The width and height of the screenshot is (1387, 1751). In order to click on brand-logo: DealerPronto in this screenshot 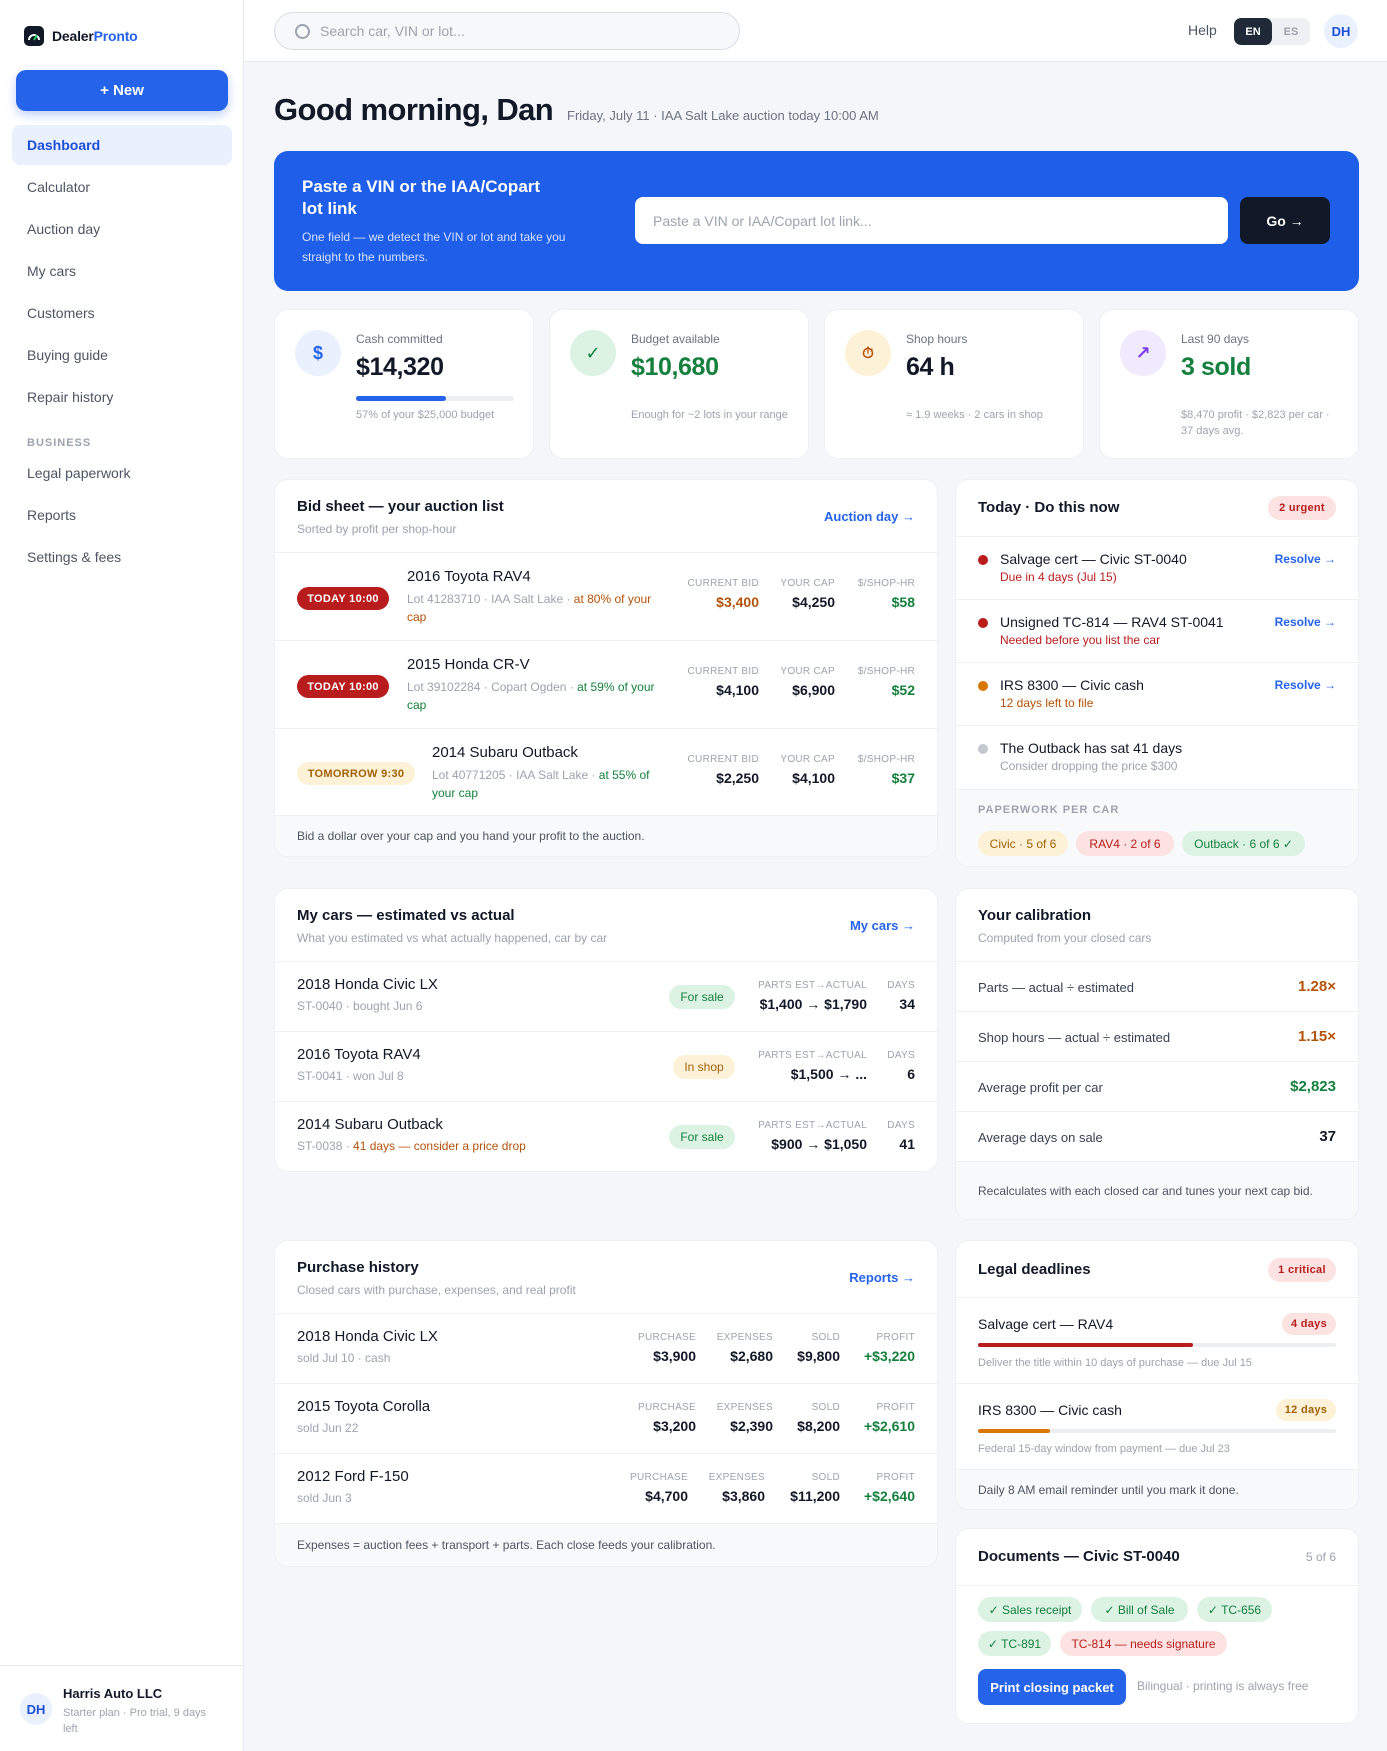, I will do `click(81, 36)`.